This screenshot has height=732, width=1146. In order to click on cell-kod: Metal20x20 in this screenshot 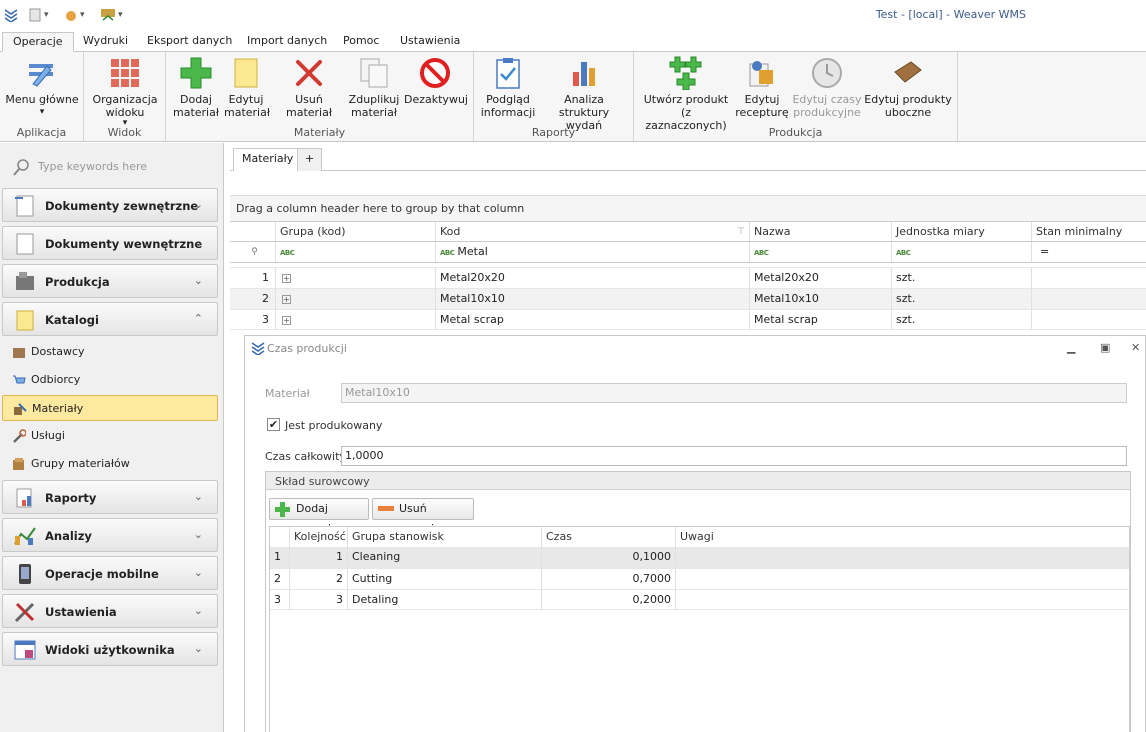, I will do `click(593, 278)`.